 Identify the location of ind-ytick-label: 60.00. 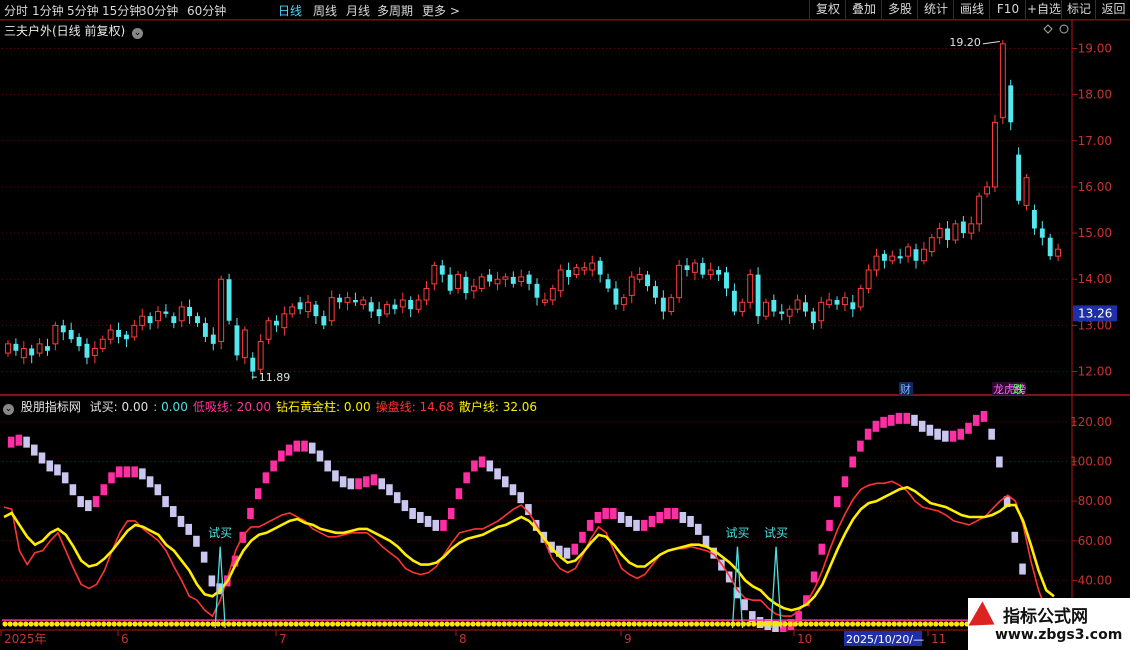
(1095, 541).